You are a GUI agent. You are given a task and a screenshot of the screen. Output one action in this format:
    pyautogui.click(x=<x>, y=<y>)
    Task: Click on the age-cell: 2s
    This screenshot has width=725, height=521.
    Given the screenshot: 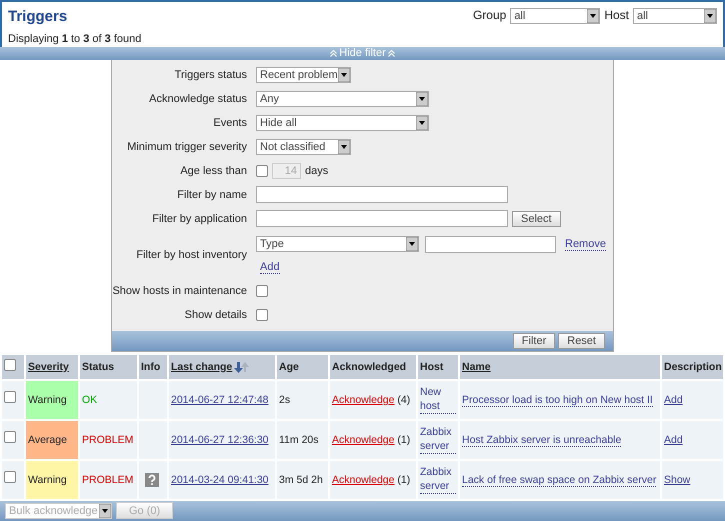 What is the action you would take?
    pyautogui.click(x=302, y=399)
    